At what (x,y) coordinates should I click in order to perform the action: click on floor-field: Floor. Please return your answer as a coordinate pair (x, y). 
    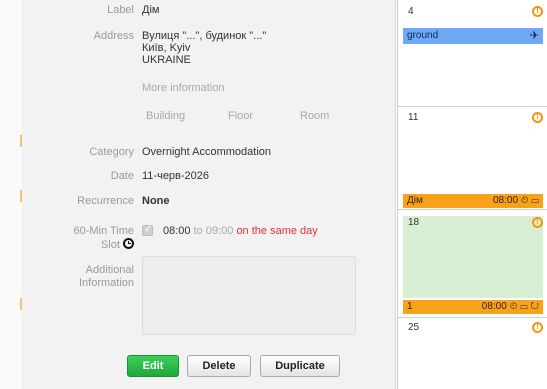
    Looking at the image, I should click on (241, 116).